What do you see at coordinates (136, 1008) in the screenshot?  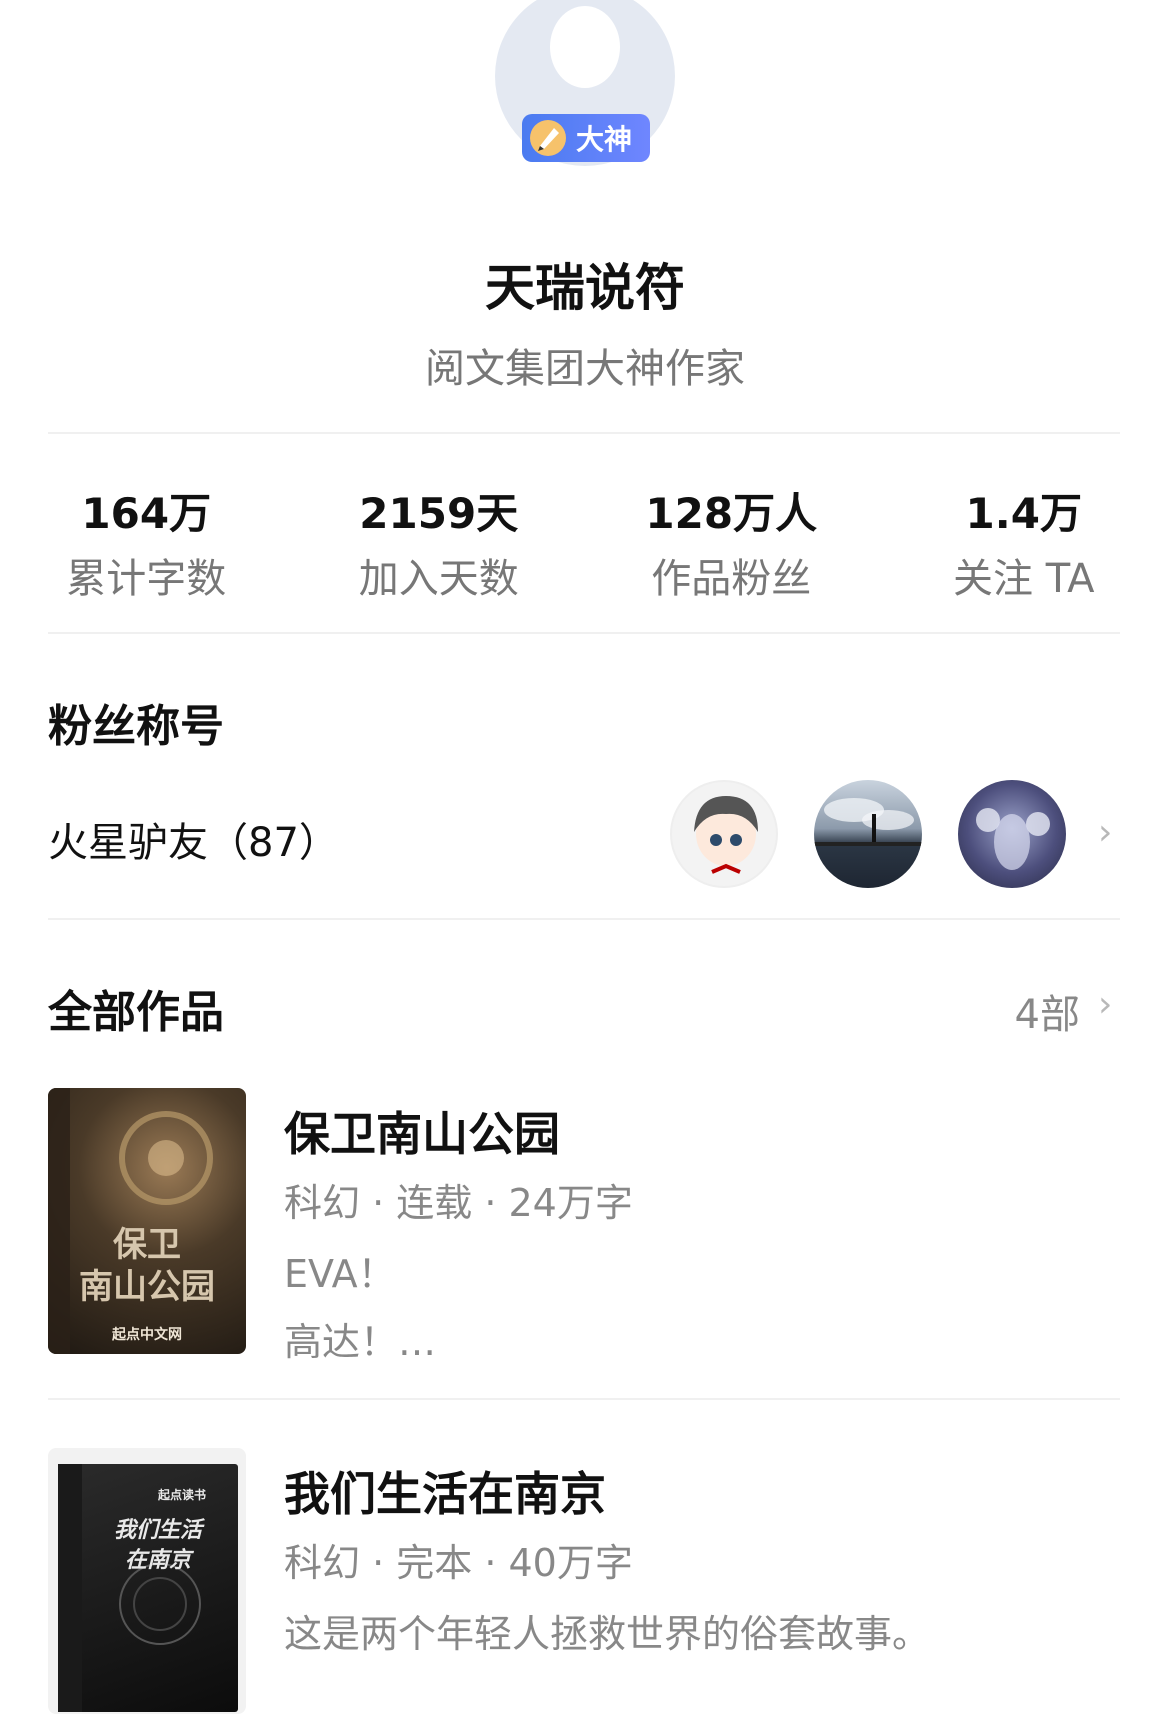 I see `works-section-title: 全部作品` at bounding box center [136, 1008].